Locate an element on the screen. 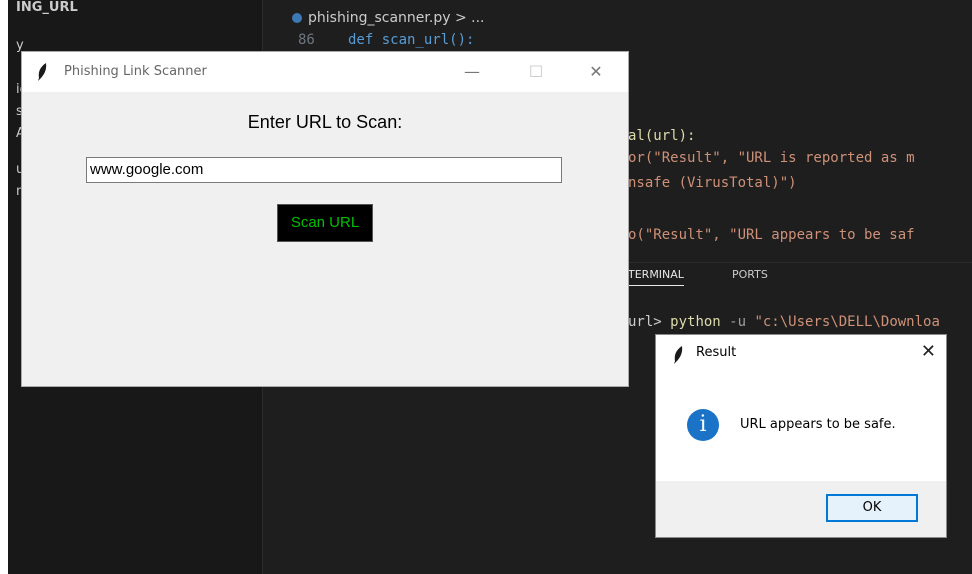 The height and width of the screenshot is (574, 972). scan-url-button: Scan URL is located at coordinates (325, 223).